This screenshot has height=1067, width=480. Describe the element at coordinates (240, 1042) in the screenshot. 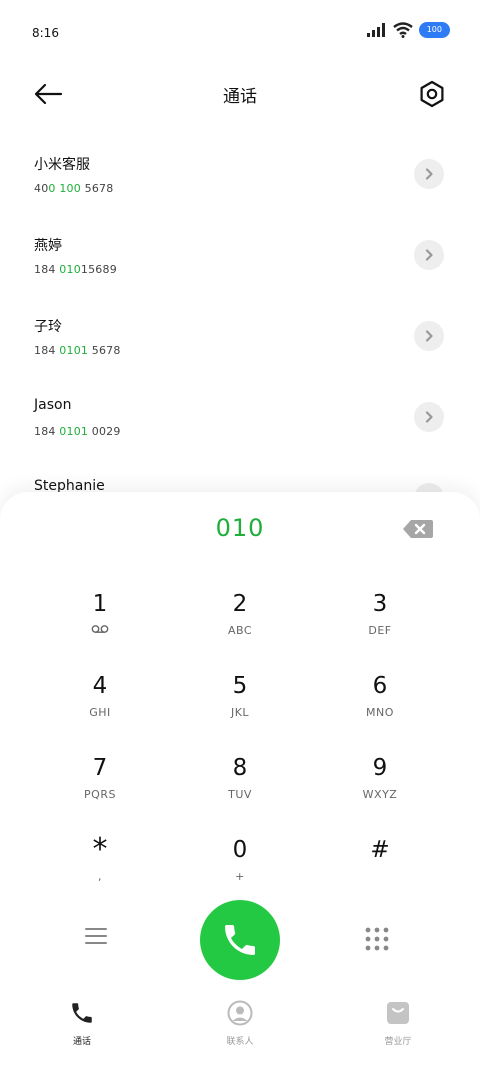

I see `nav-label: 联系人` at that location.